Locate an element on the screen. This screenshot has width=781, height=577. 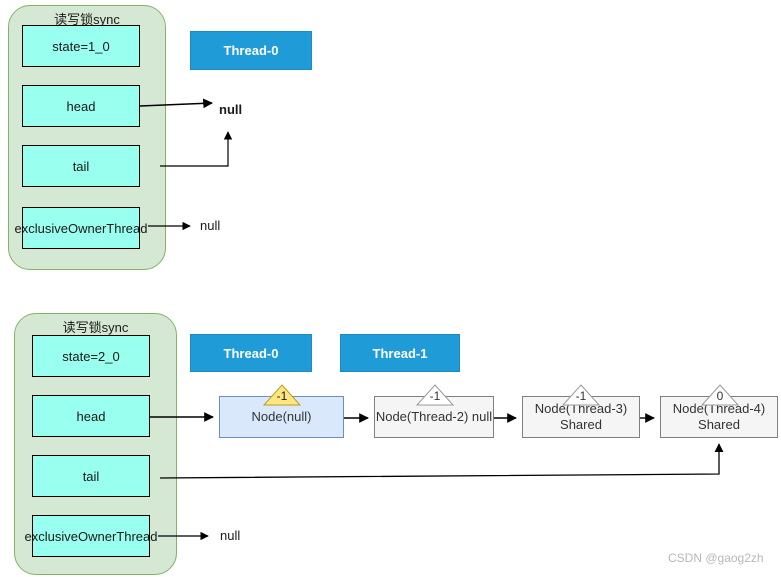
field-state-2-label: state=2_0 is located at coordinates (91, 356).